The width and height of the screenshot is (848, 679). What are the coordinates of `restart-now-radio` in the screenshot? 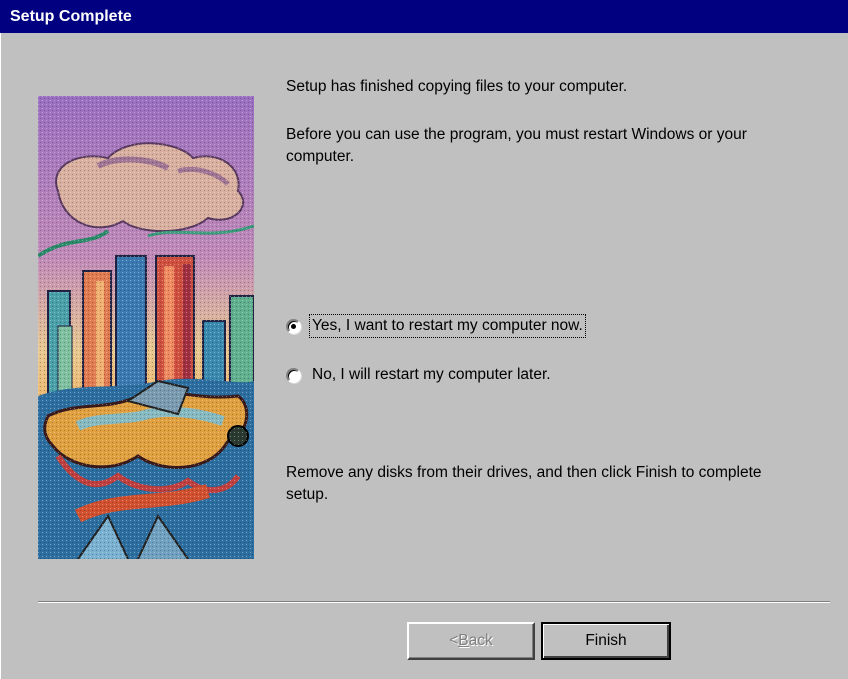 It's located at (293, 326).